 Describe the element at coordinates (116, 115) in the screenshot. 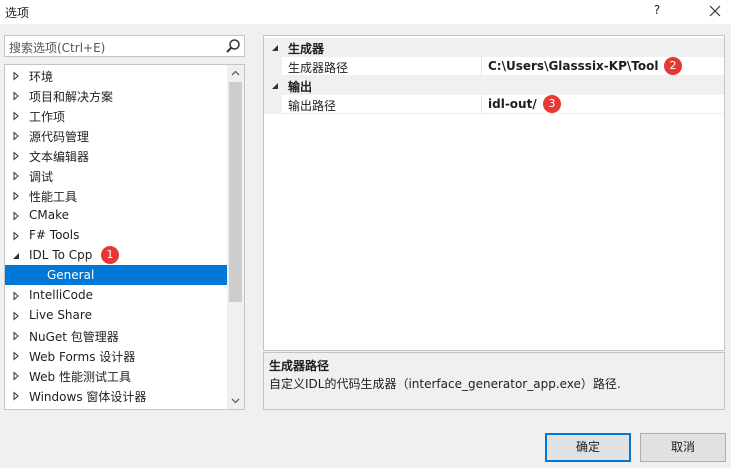

I see `tree-item: 工作项` at that location.